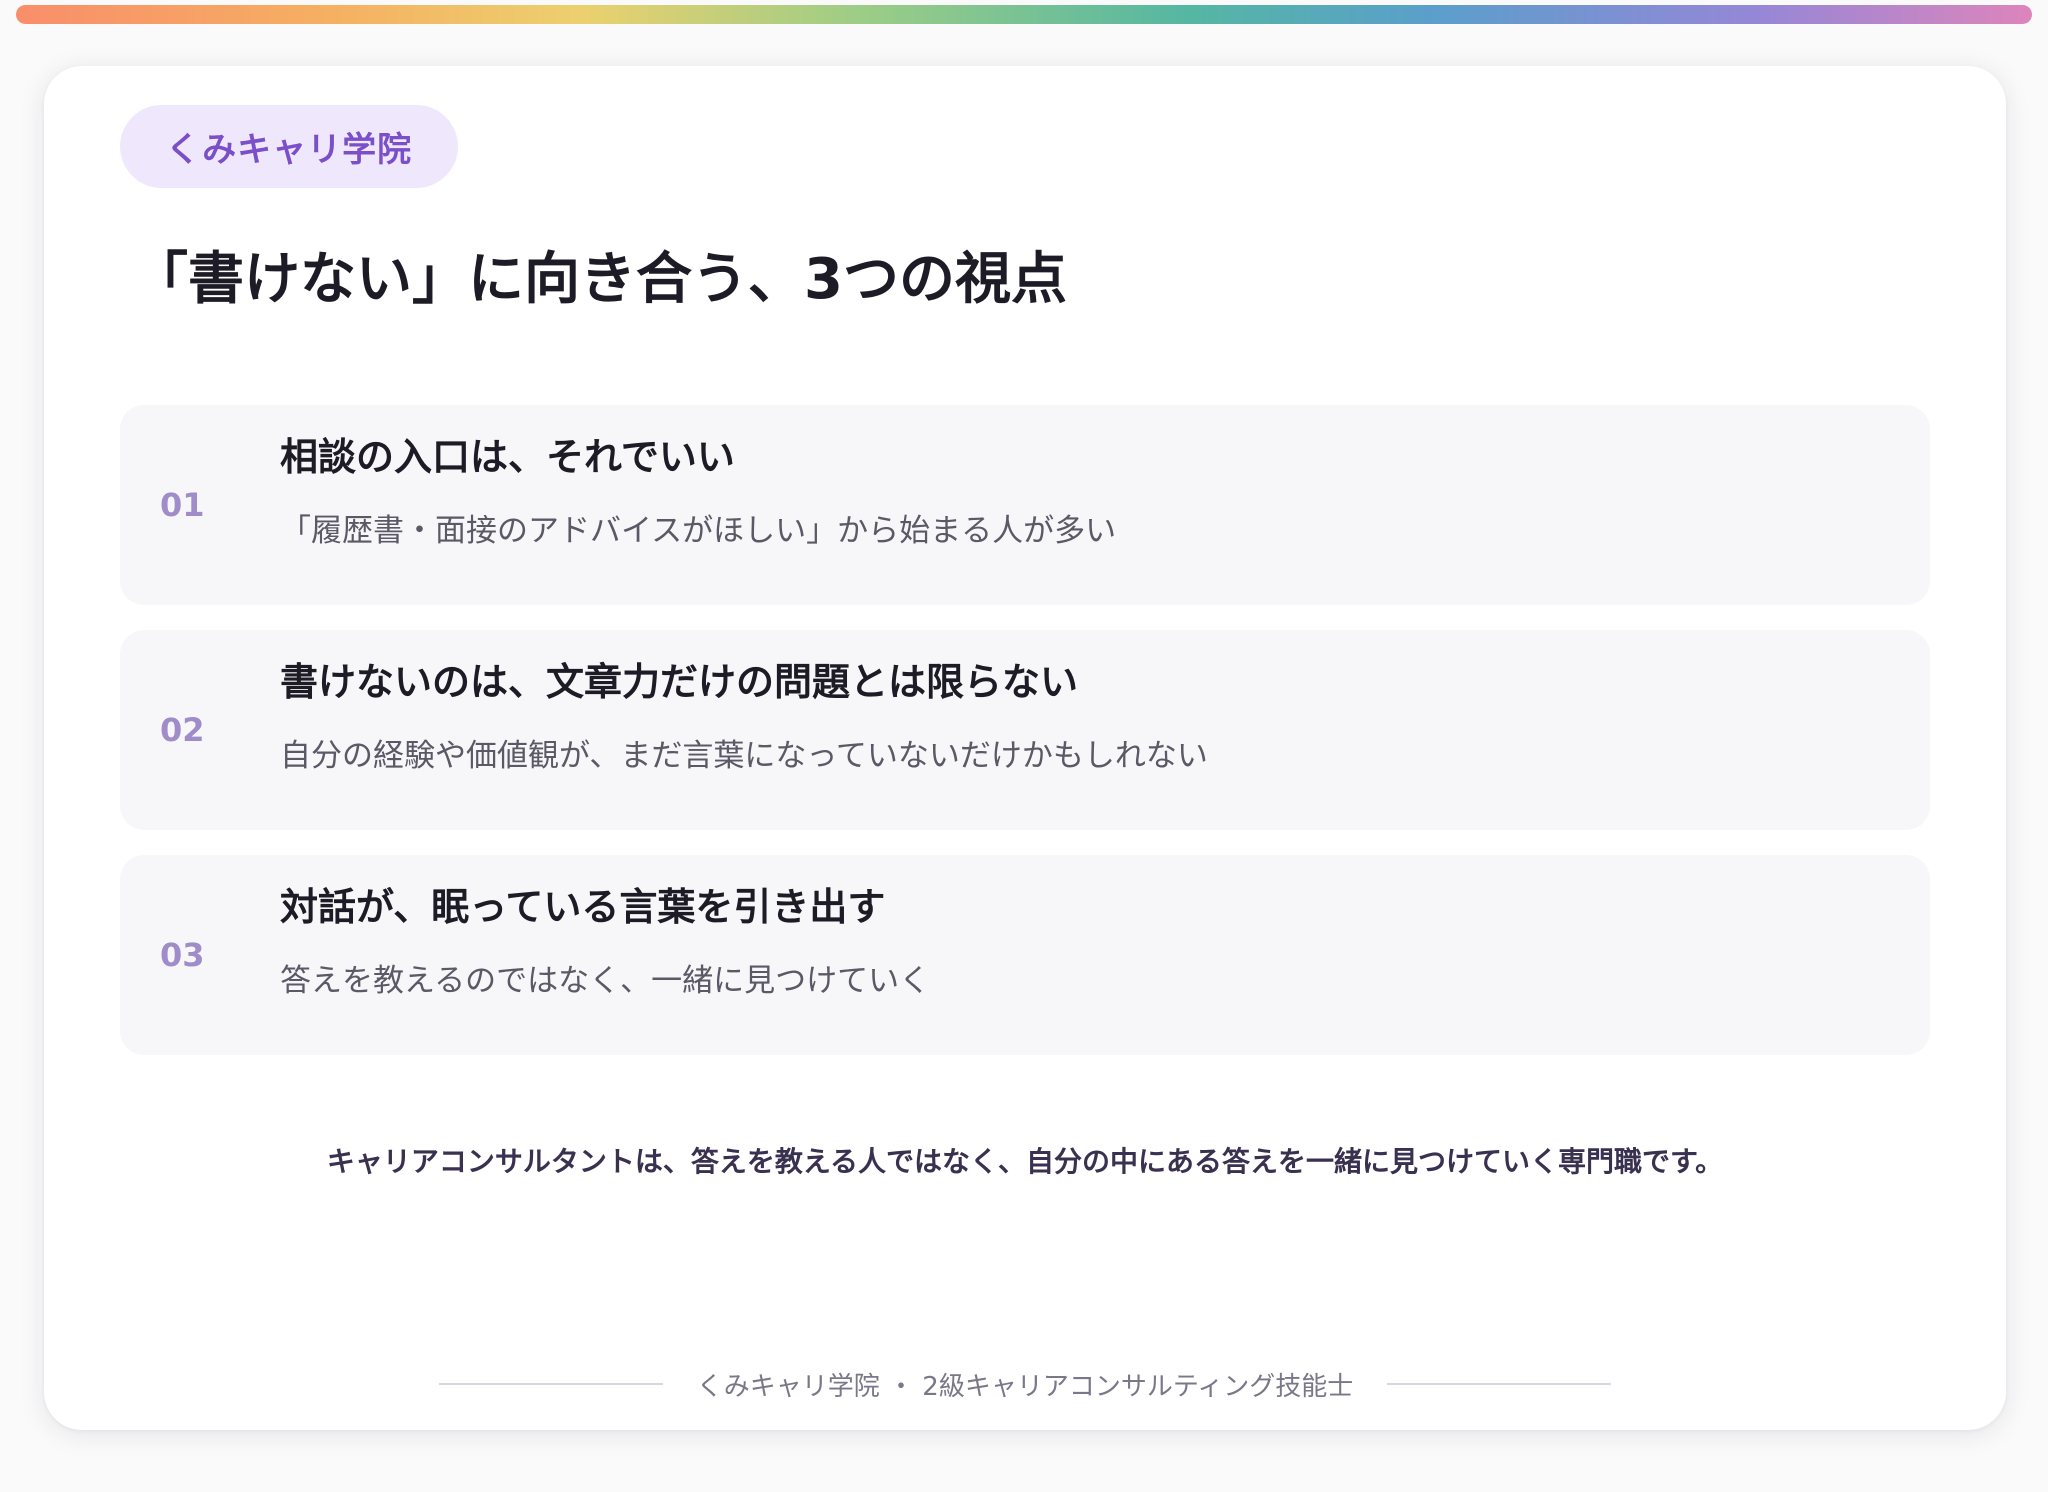  I want to click on footer-divider-right, so click(1499, 1384).